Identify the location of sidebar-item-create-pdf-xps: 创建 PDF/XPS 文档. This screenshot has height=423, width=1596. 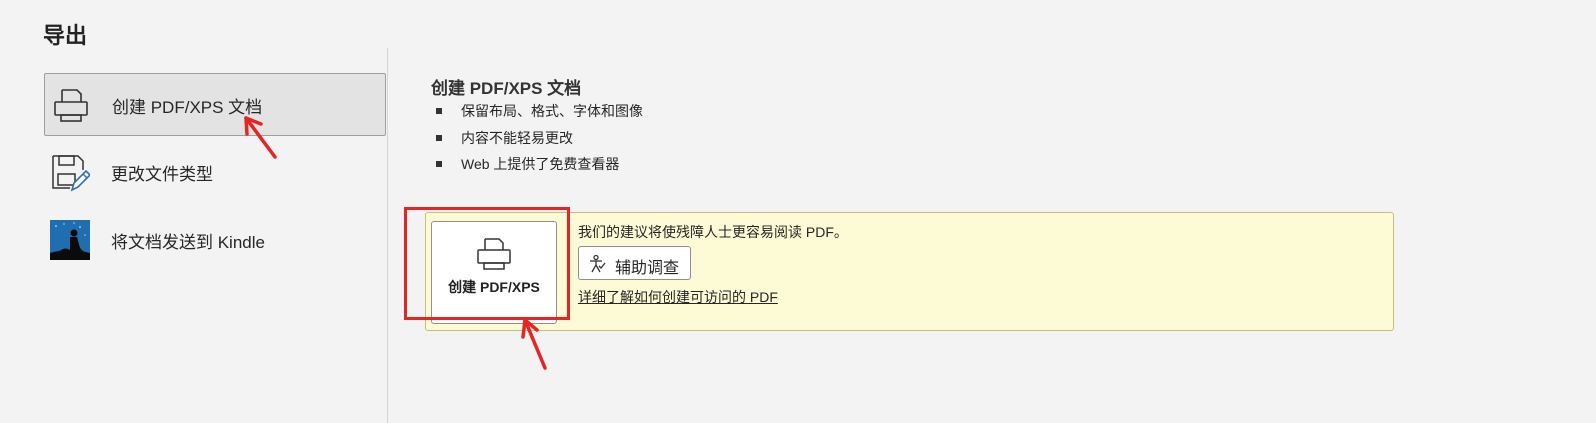
(215, 104).